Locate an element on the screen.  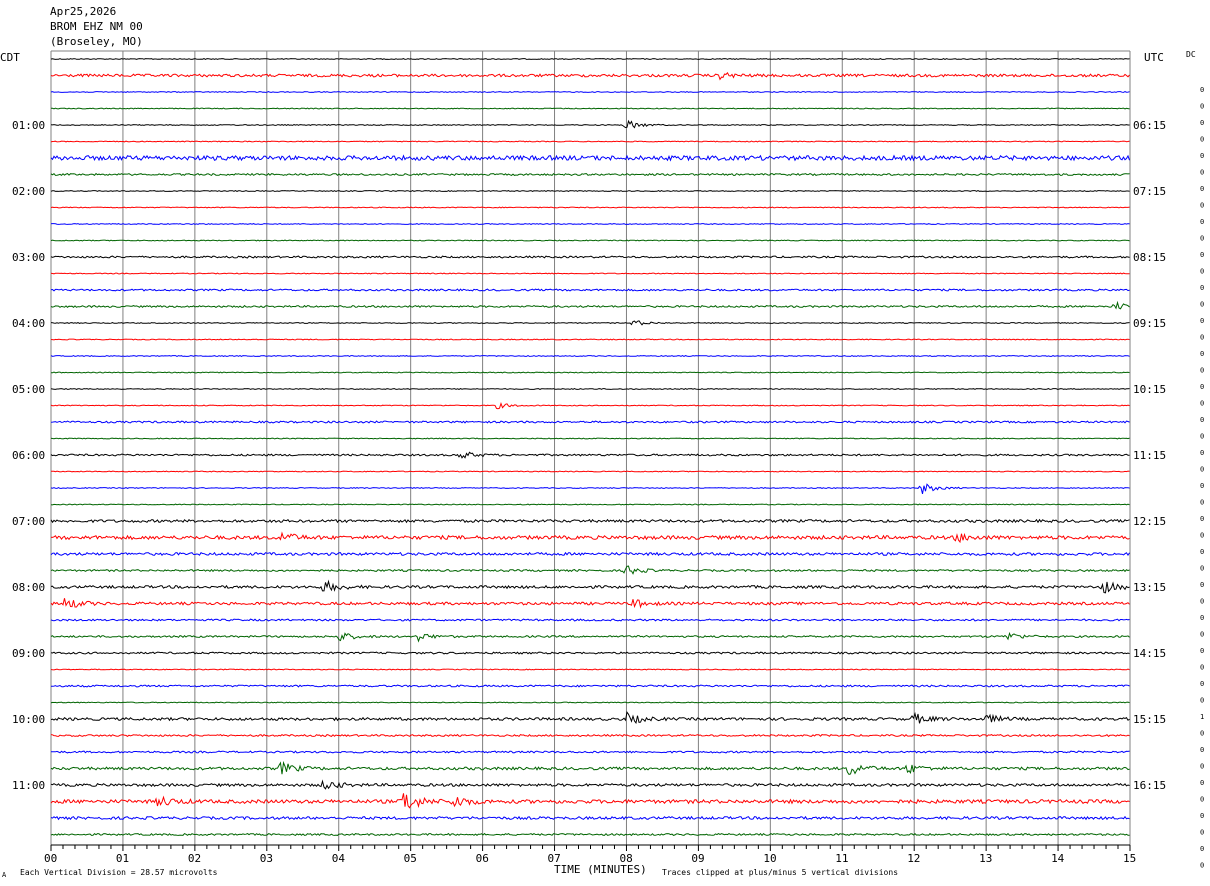
x-tick-label: 11 is located at coordinates (841, 858).